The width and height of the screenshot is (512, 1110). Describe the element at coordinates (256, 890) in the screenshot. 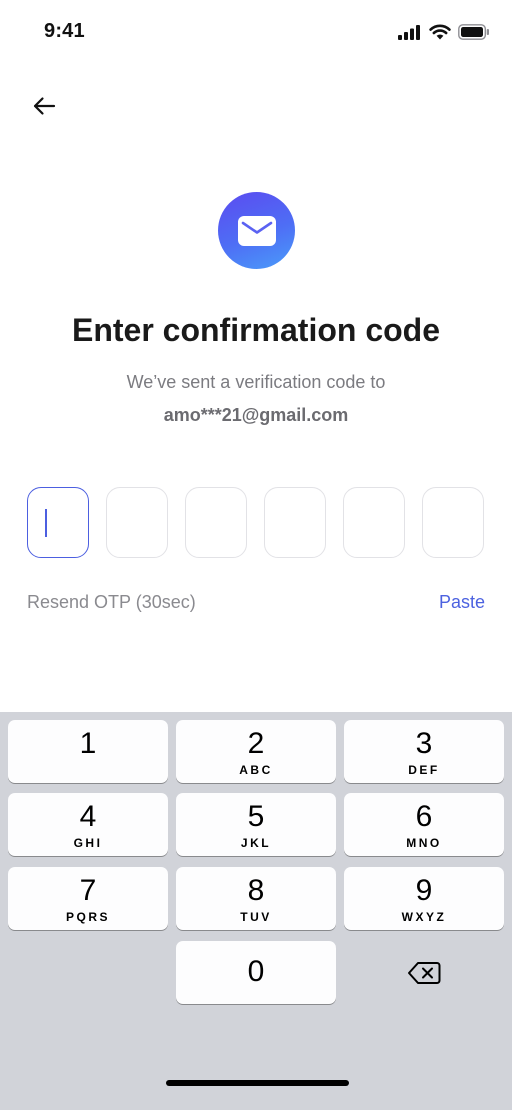

I see `key-digit: 8` at that location.